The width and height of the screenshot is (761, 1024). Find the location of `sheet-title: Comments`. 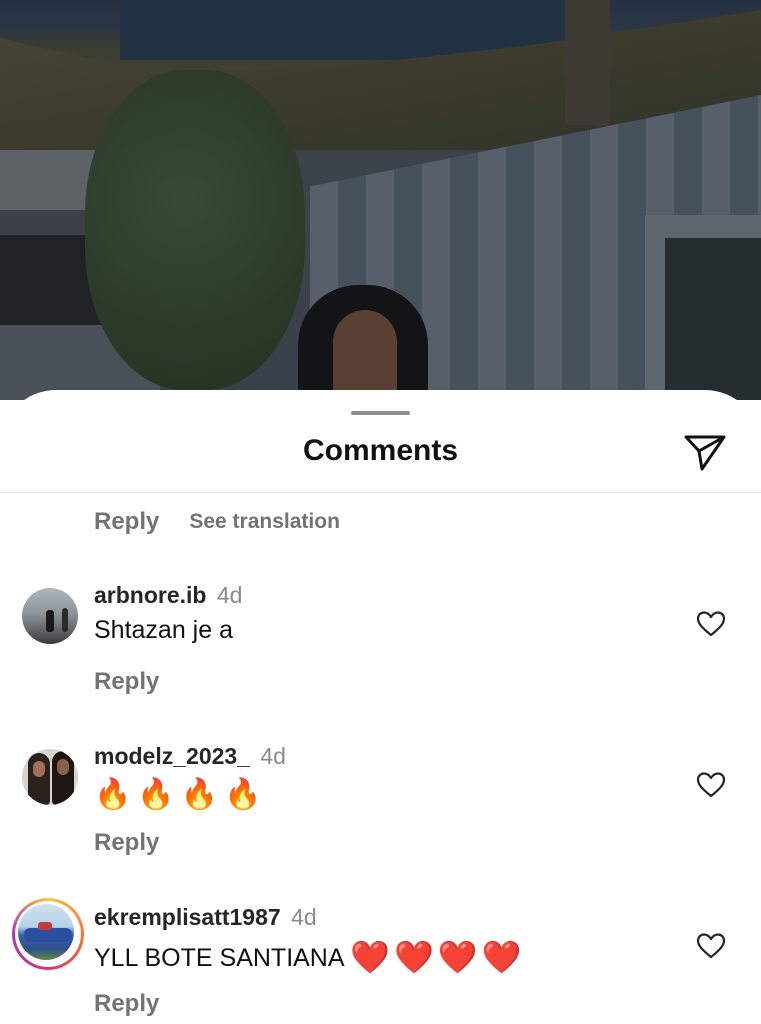

sheet-title: Comments is located at coordinates (380, 450).